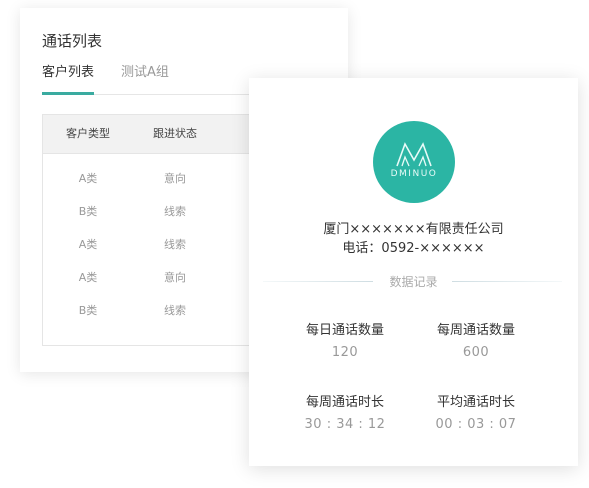 The image size is (589, 488). I want to click on column-header-follow-status: 跟进状态, so click(175, 134).